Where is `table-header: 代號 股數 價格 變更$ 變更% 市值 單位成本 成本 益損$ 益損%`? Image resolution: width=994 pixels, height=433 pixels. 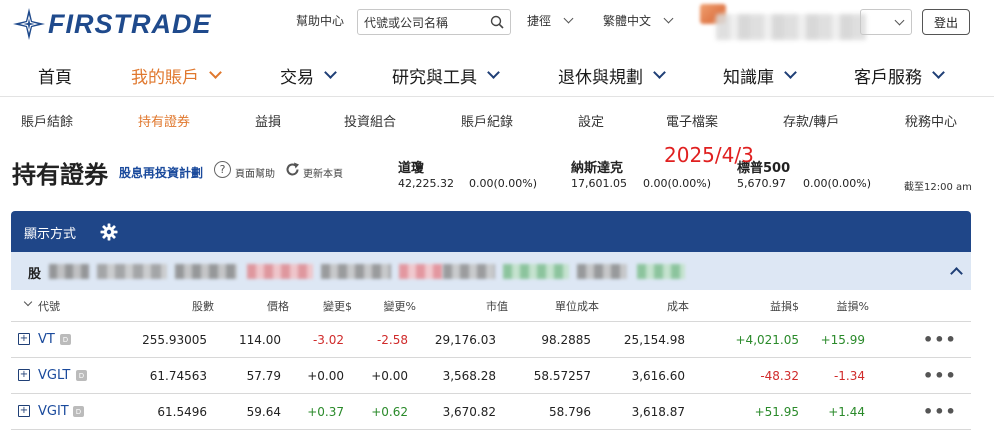 table-header: 代號 股數 價格 變更$ 變更% 市值 單位成本 成本 益損$ 益損% is located at coordinates (491, 306).